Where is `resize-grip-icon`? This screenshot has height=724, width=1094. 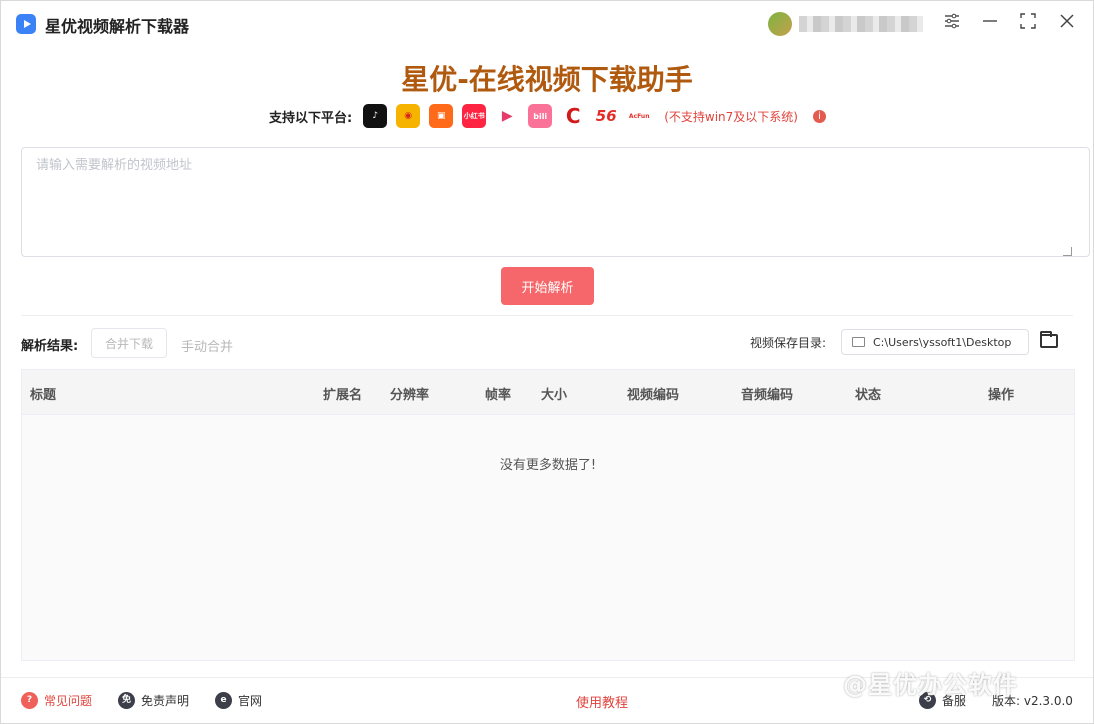 resize-grip-icon is located at coordinates (1067, 251).